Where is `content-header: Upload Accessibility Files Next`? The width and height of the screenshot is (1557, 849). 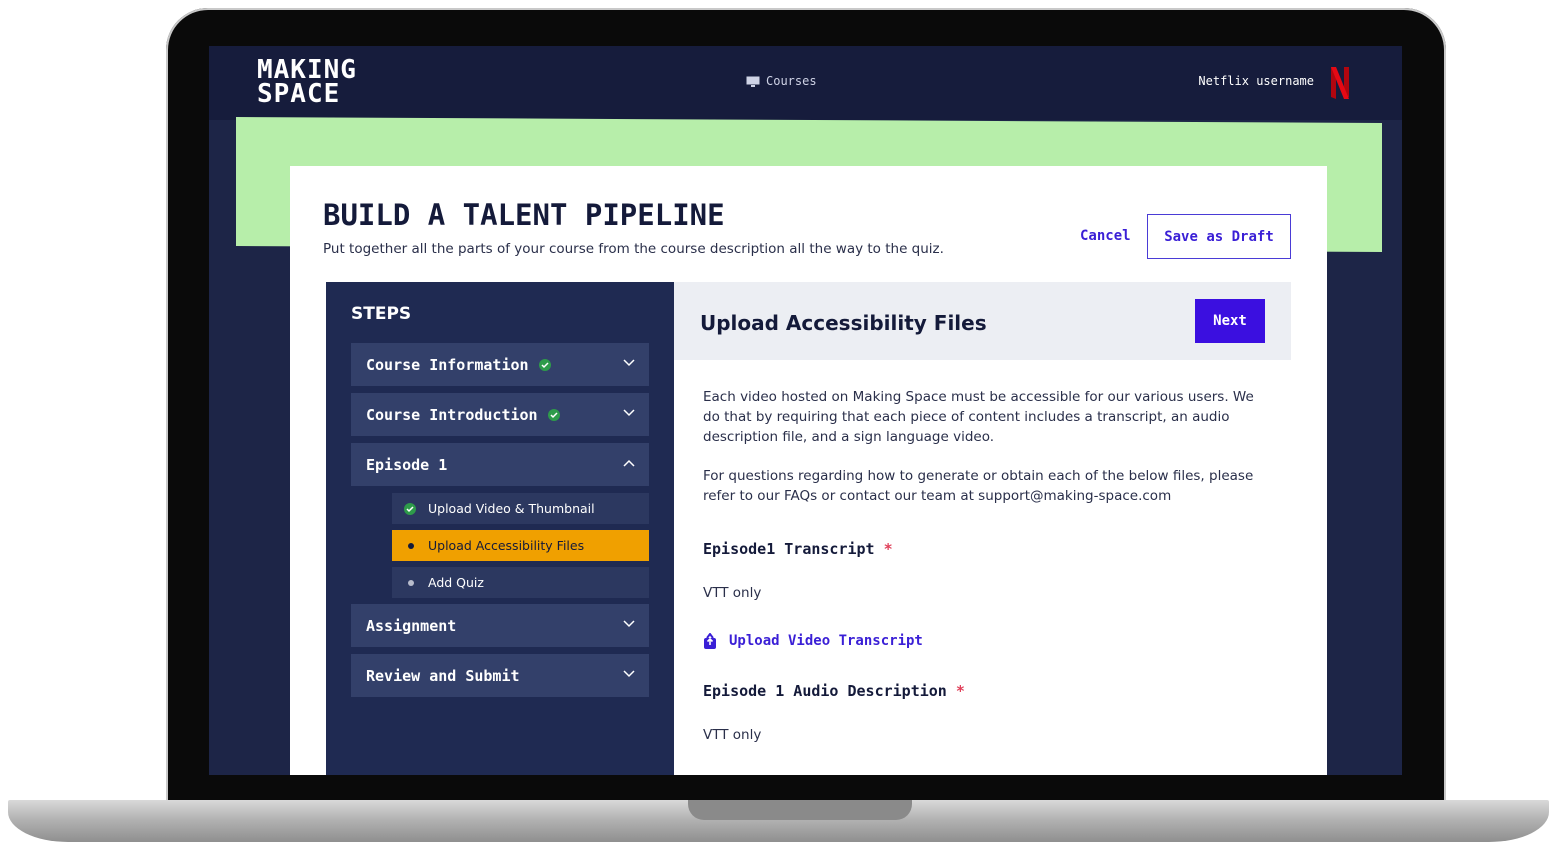 content-header: Upload Accessibility Files Next is located at coordinates (982, 321).